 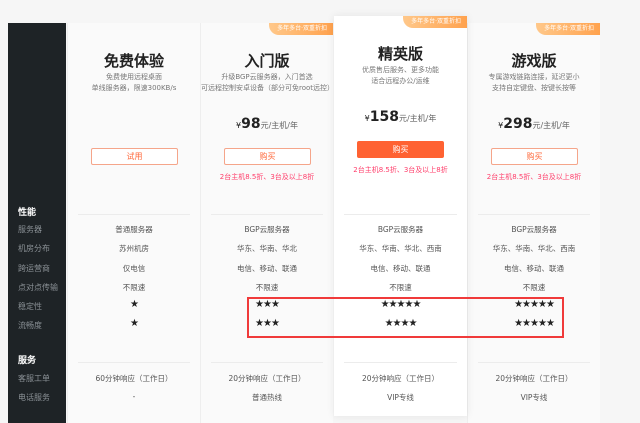 What do you see at coordinates (267, 77) in the screenshot?
I see `desc-line: 升级BGP云服务器，入门首选` at bounding box center [267, 77].